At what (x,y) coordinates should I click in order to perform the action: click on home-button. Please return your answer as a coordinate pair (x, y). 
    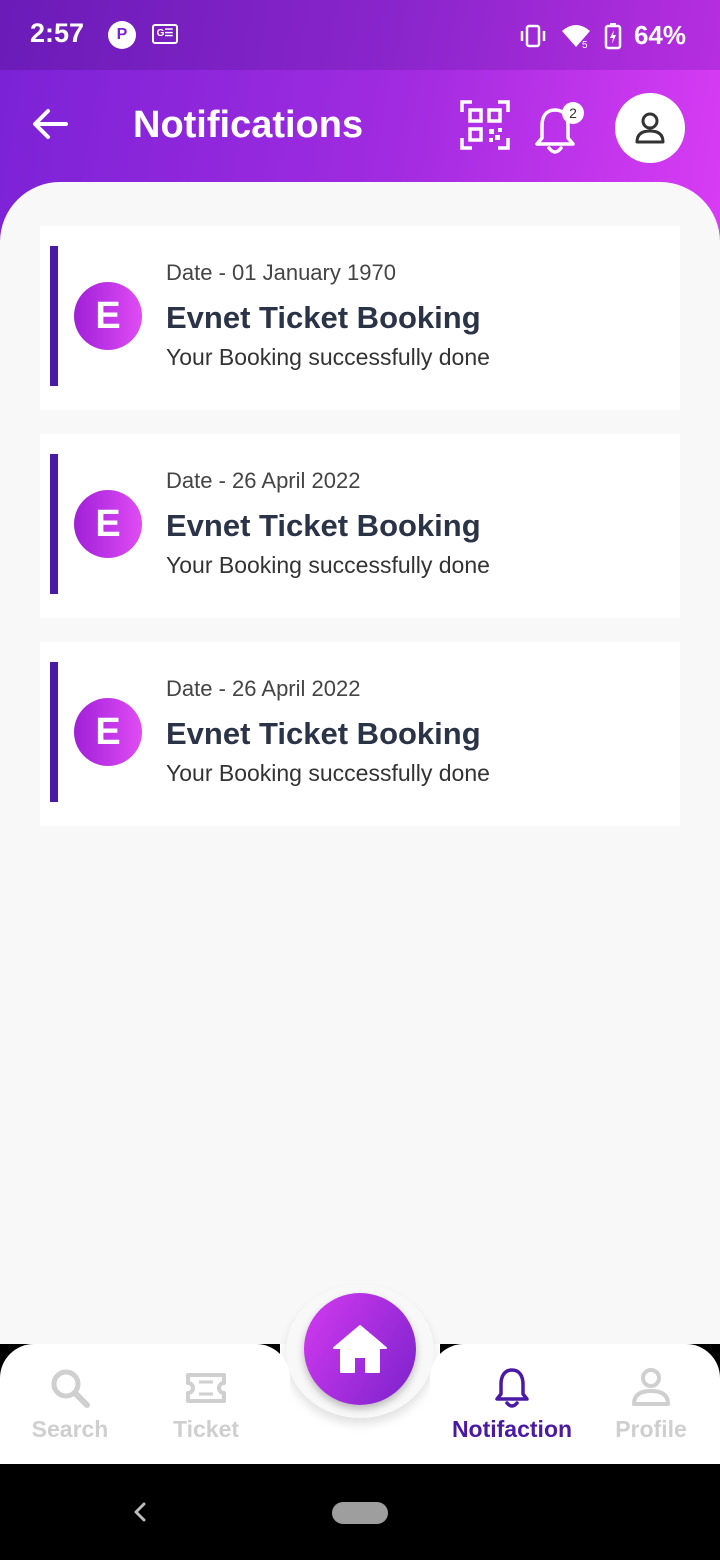
    Looking at the image, I should click on (360, 1349).